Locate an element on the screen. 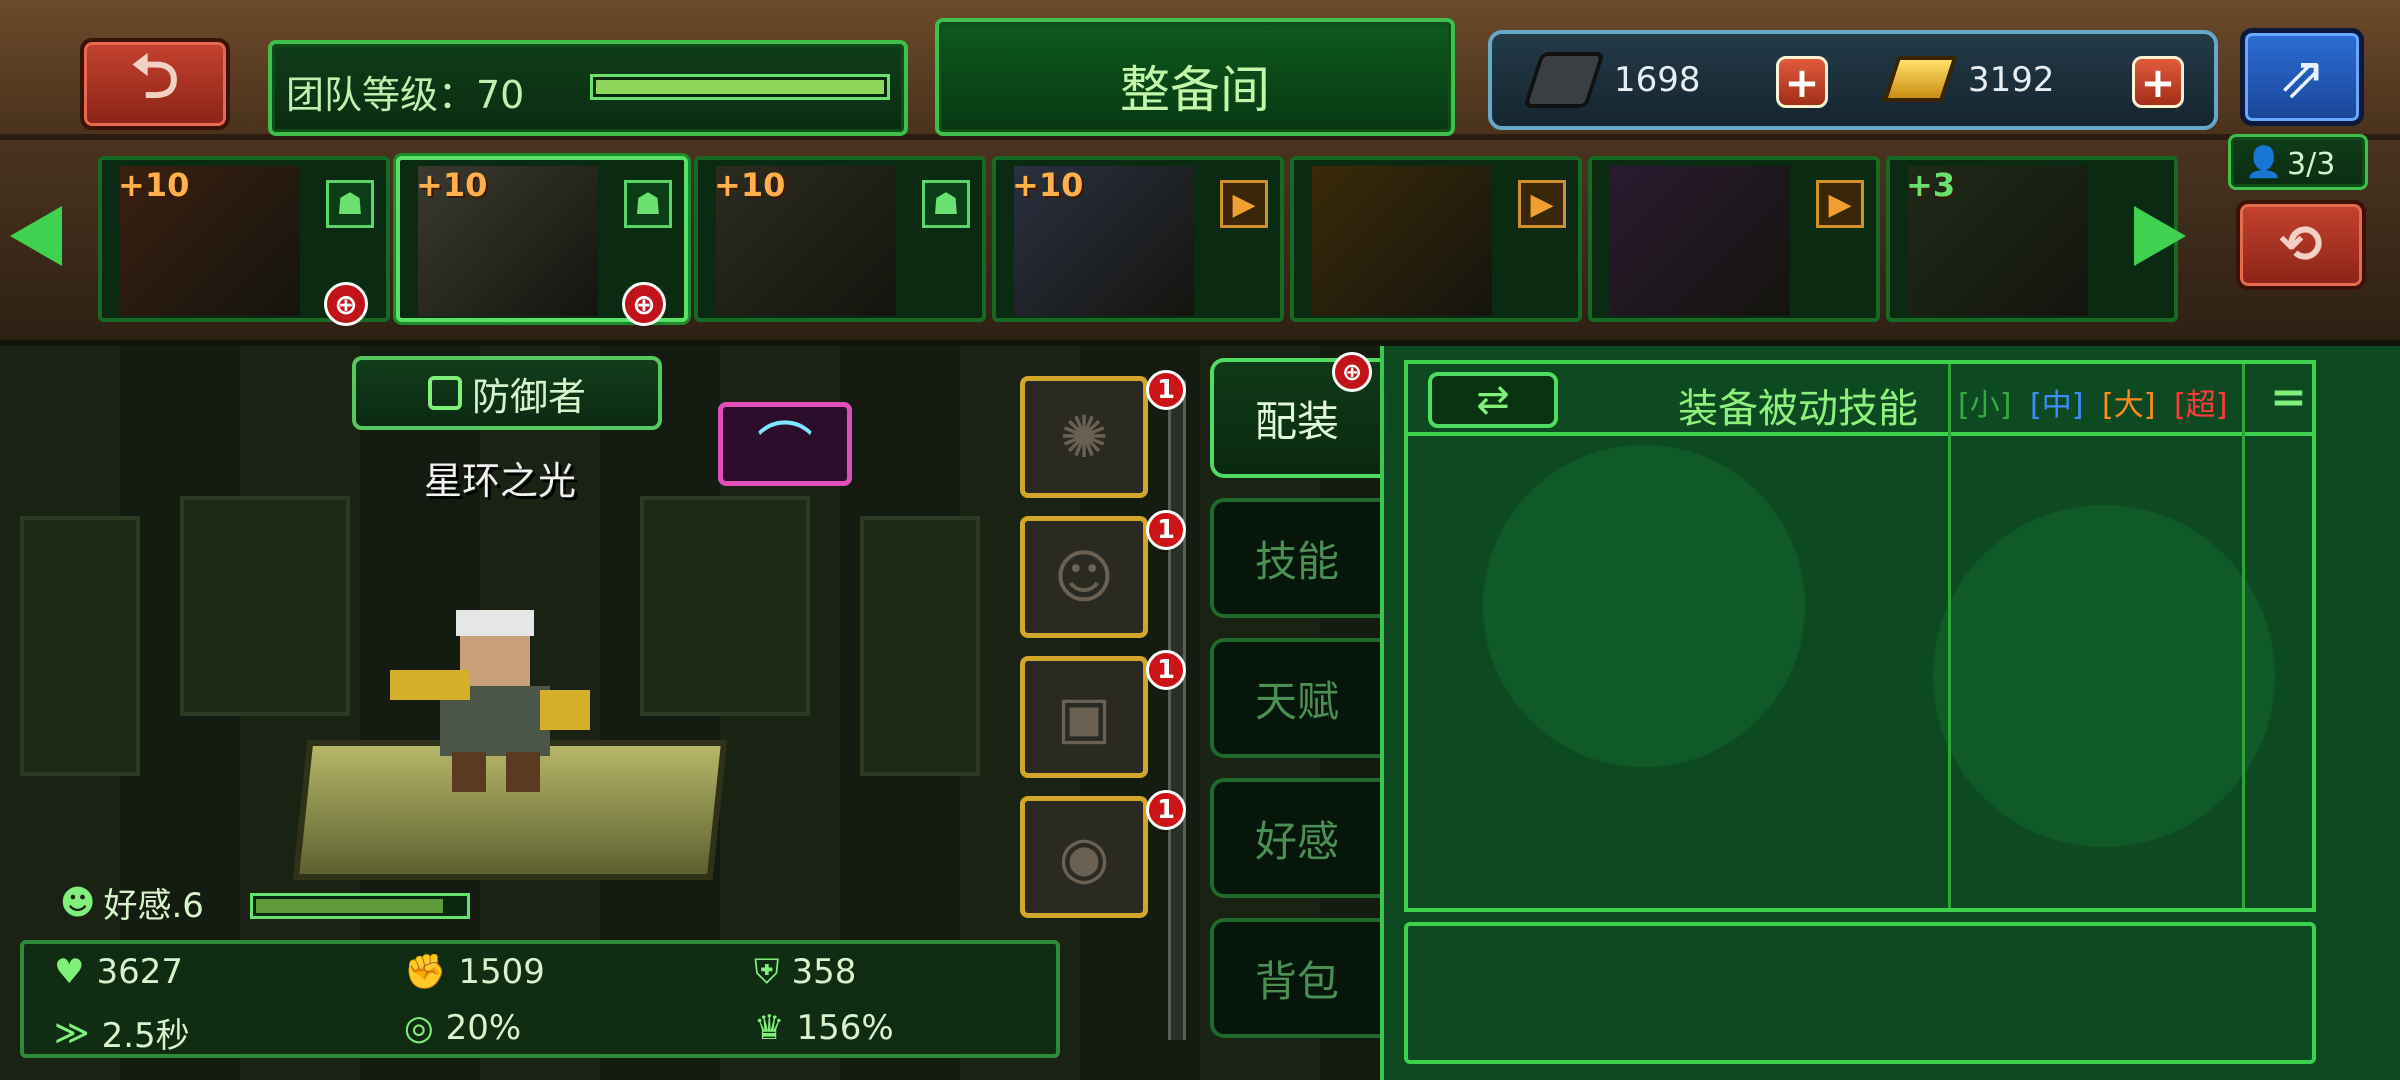 This screenshot has height=1080, width=2400. shield-icon is located at coordinates (444, 393).